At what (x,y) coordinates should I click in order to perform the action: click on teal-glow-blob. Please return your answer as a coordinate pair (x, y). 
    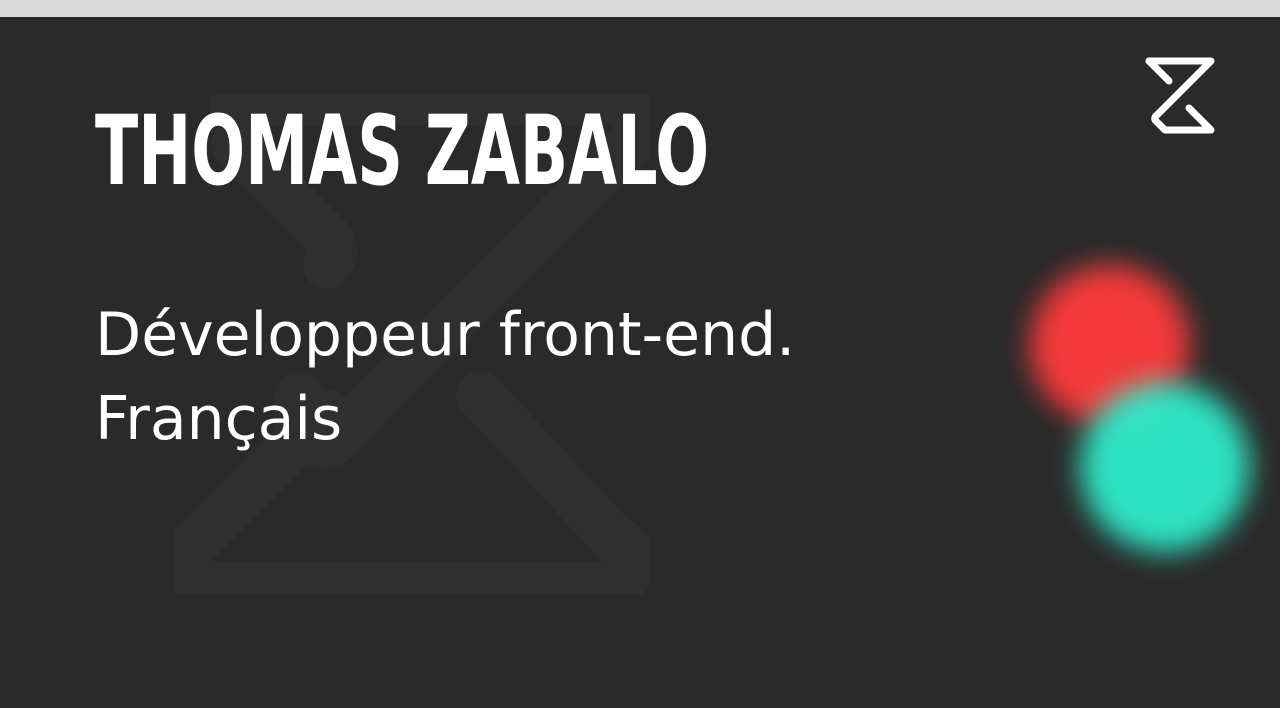
    Looking at the image, I should click on (1165, 467).